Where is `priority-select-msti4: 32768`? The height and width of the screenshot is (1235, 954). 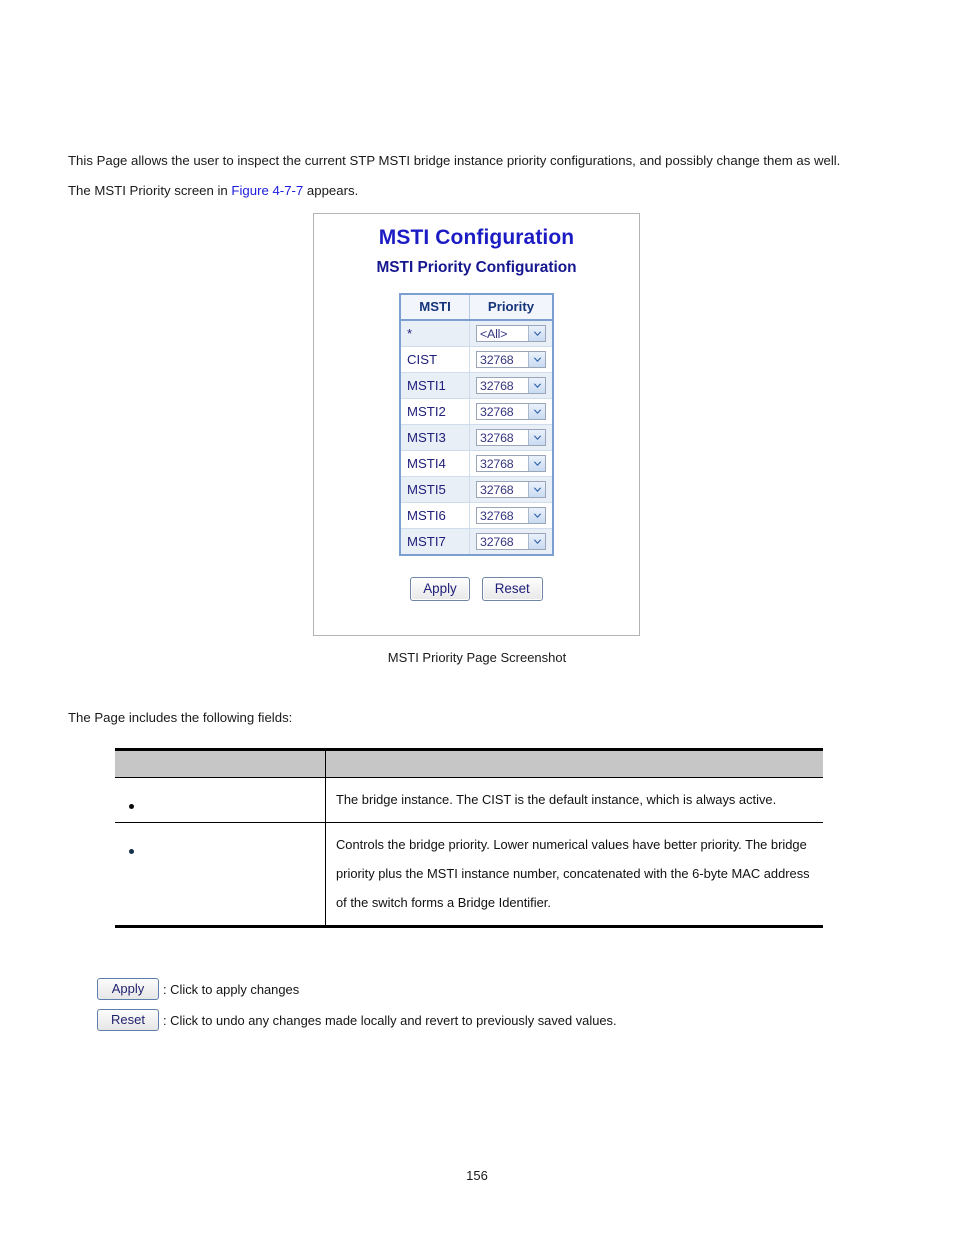 priority-select-msti4: 32768 is located at coordinates (511, 463).